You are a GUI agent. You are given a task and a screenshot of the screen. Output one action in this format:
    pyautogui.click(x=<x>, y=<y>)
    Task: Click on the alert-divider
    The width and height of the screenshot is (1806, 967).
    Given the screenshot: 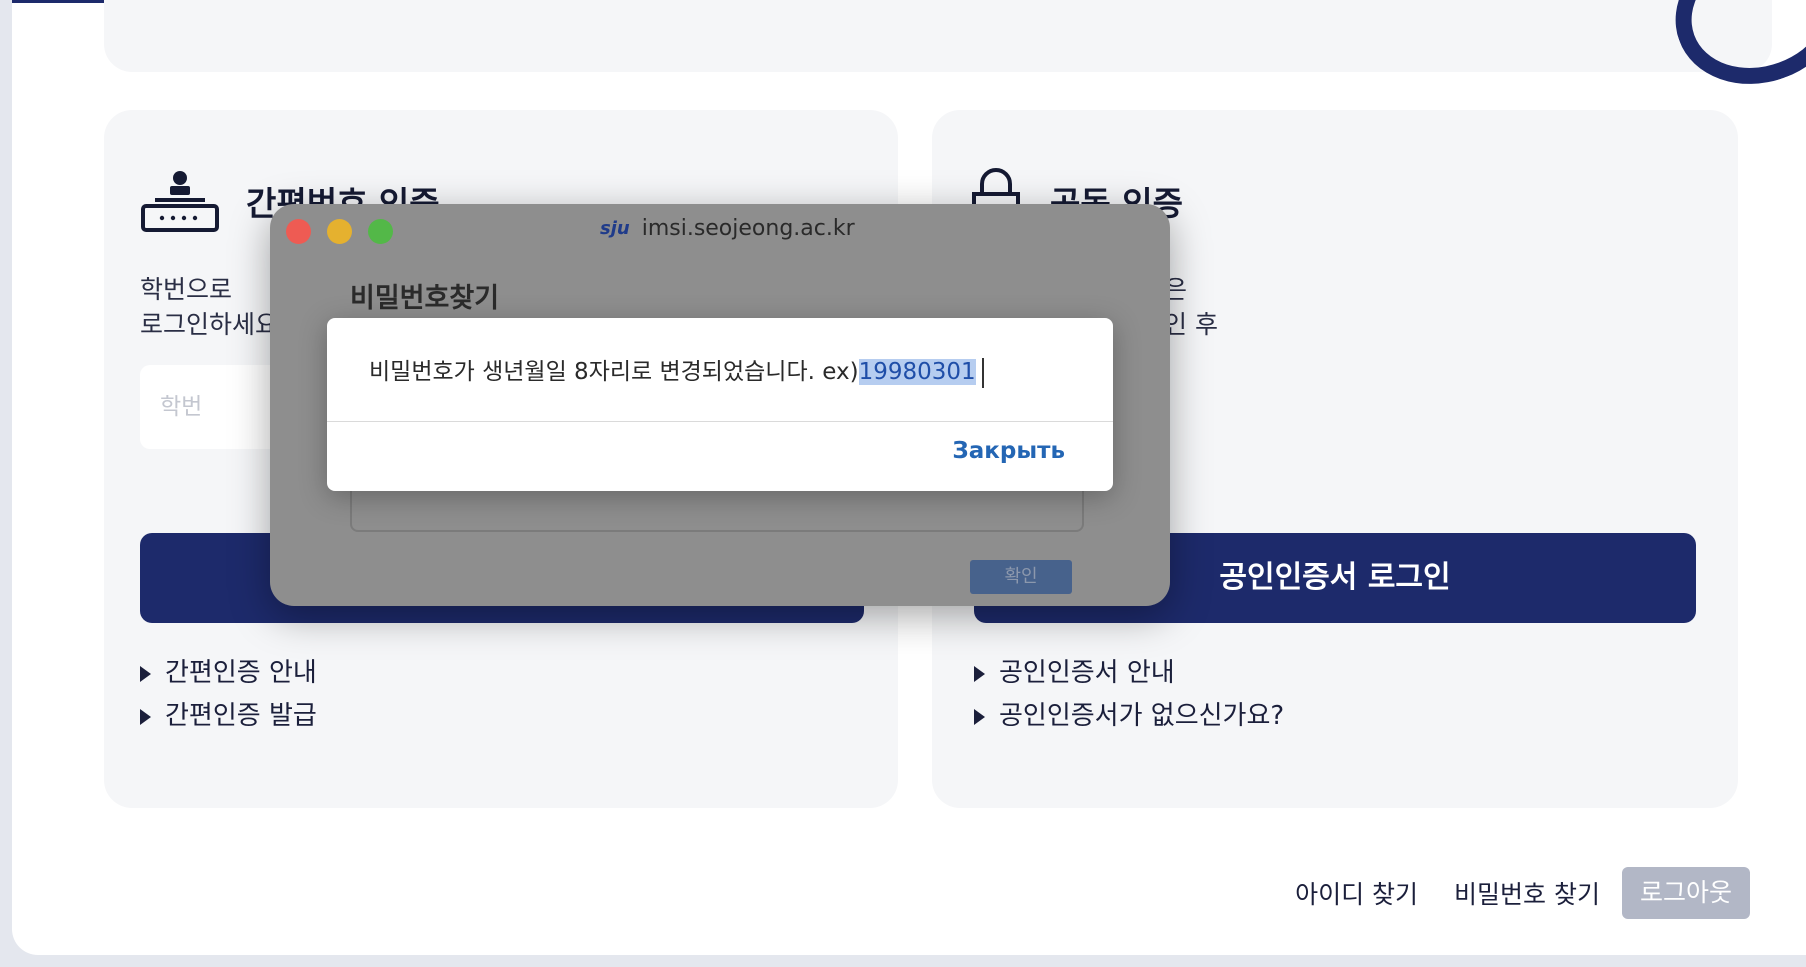 What is the action you would take?
    pyautogui.click(x=720, y=421)
    